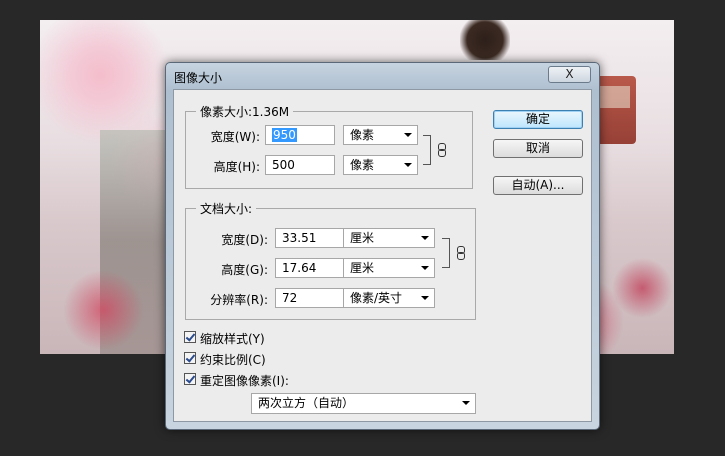  I want to click on doc-width-label: 宽度(D):, so click(244, 240).